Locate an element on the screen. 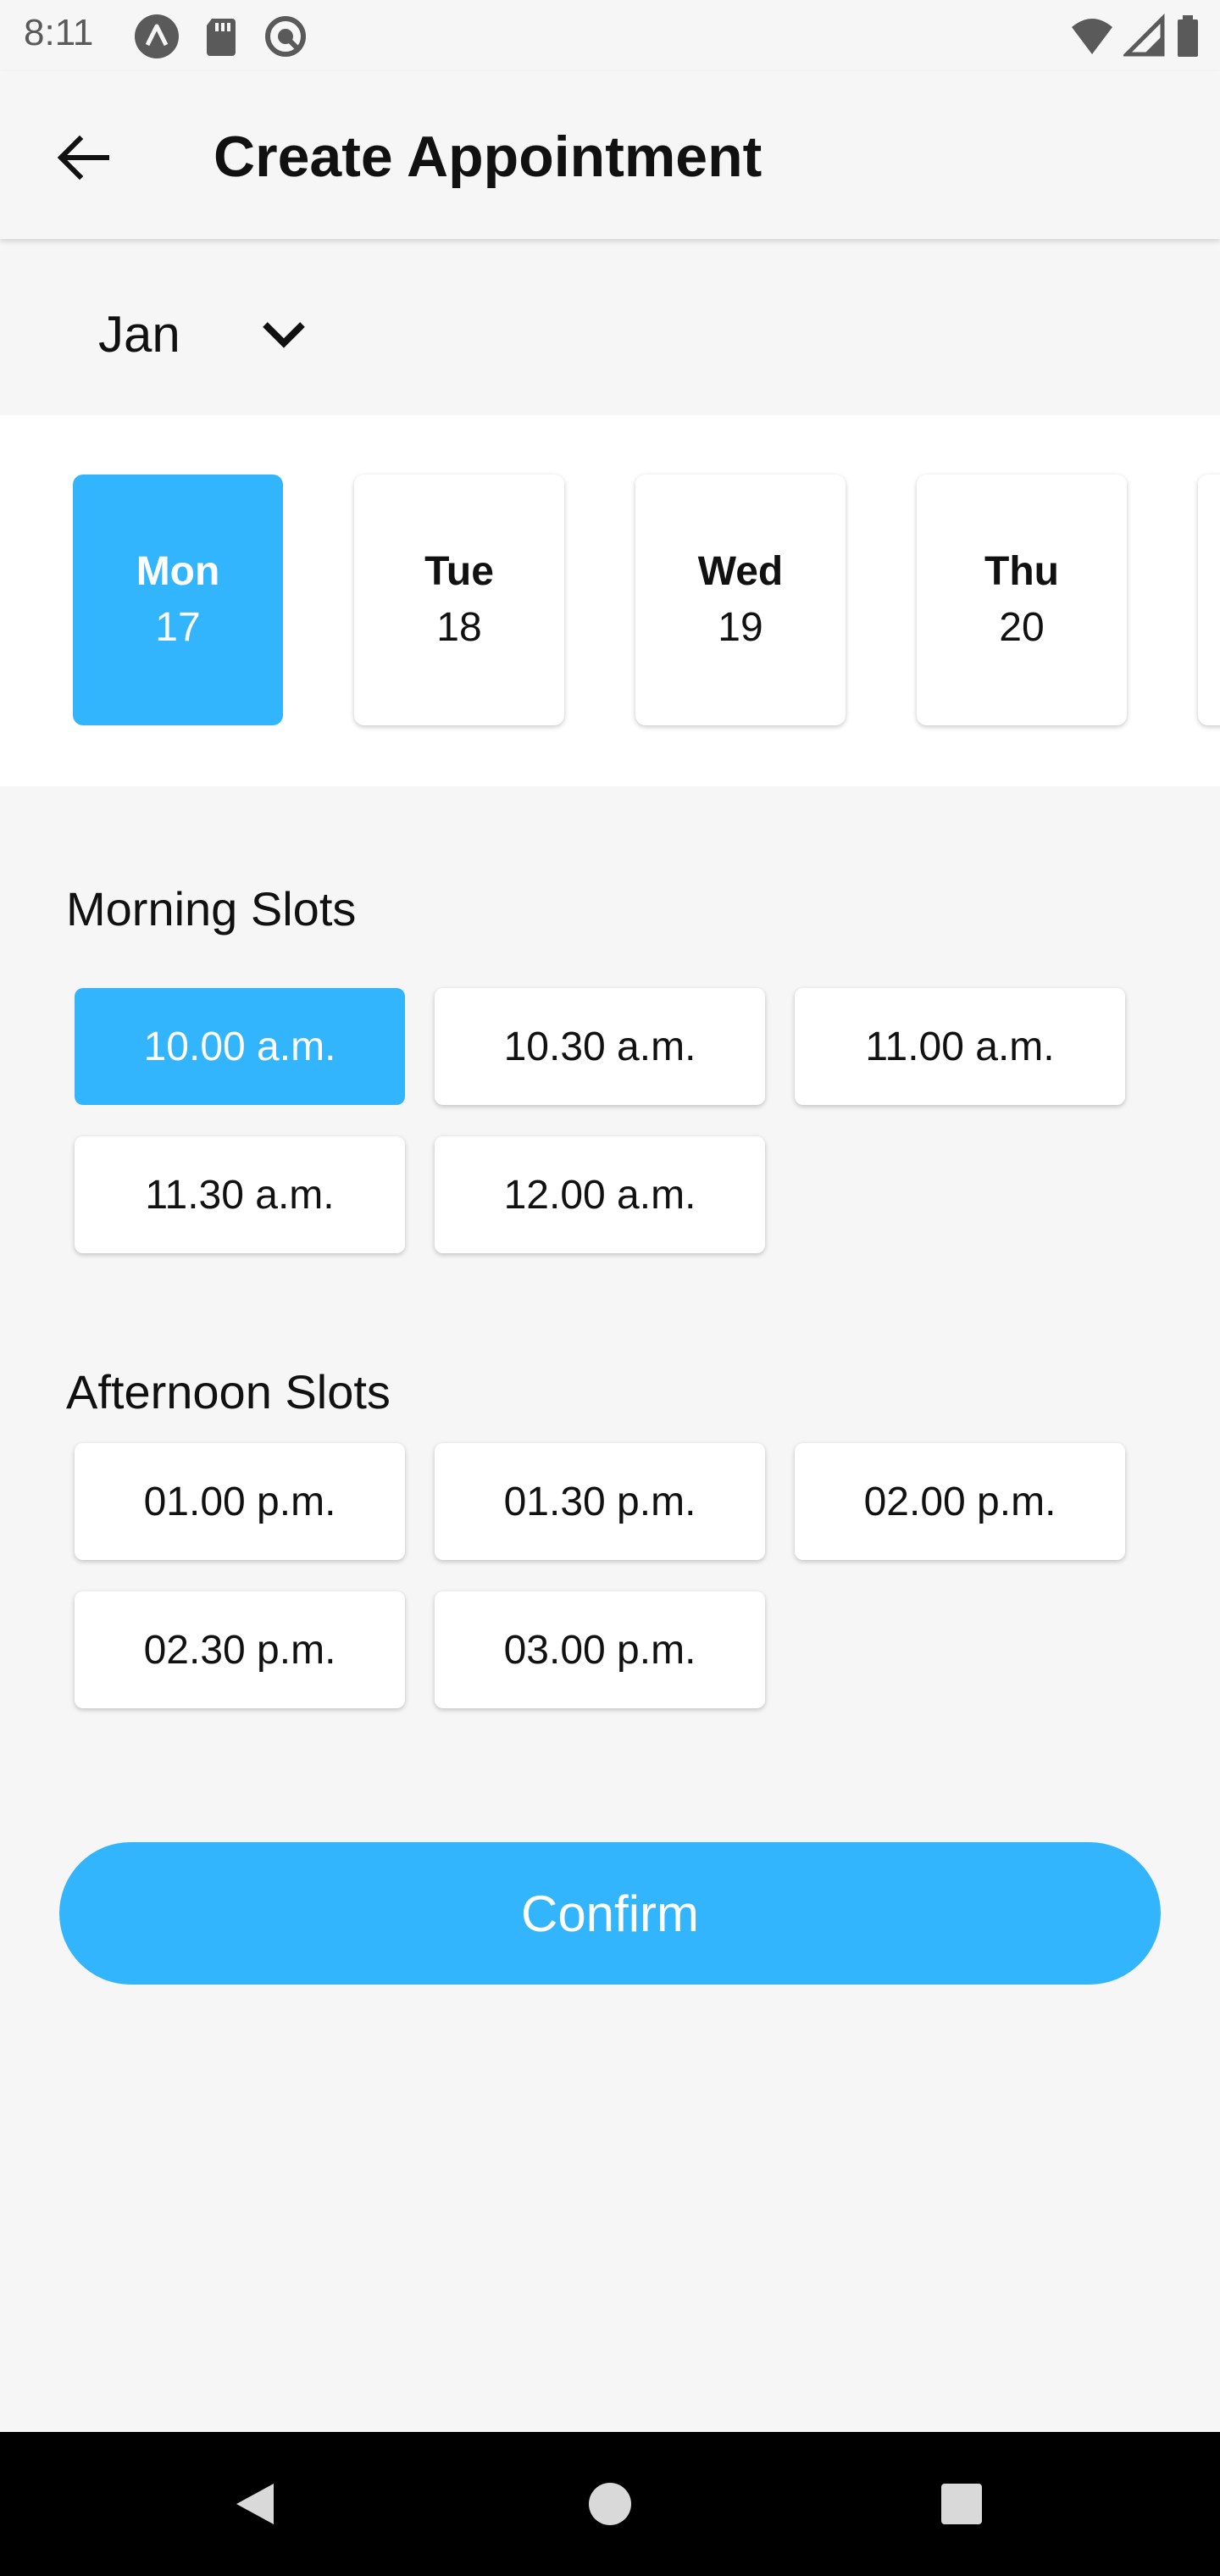  morning-slots-title: Morning Slots is located at coordinates (211, 908).